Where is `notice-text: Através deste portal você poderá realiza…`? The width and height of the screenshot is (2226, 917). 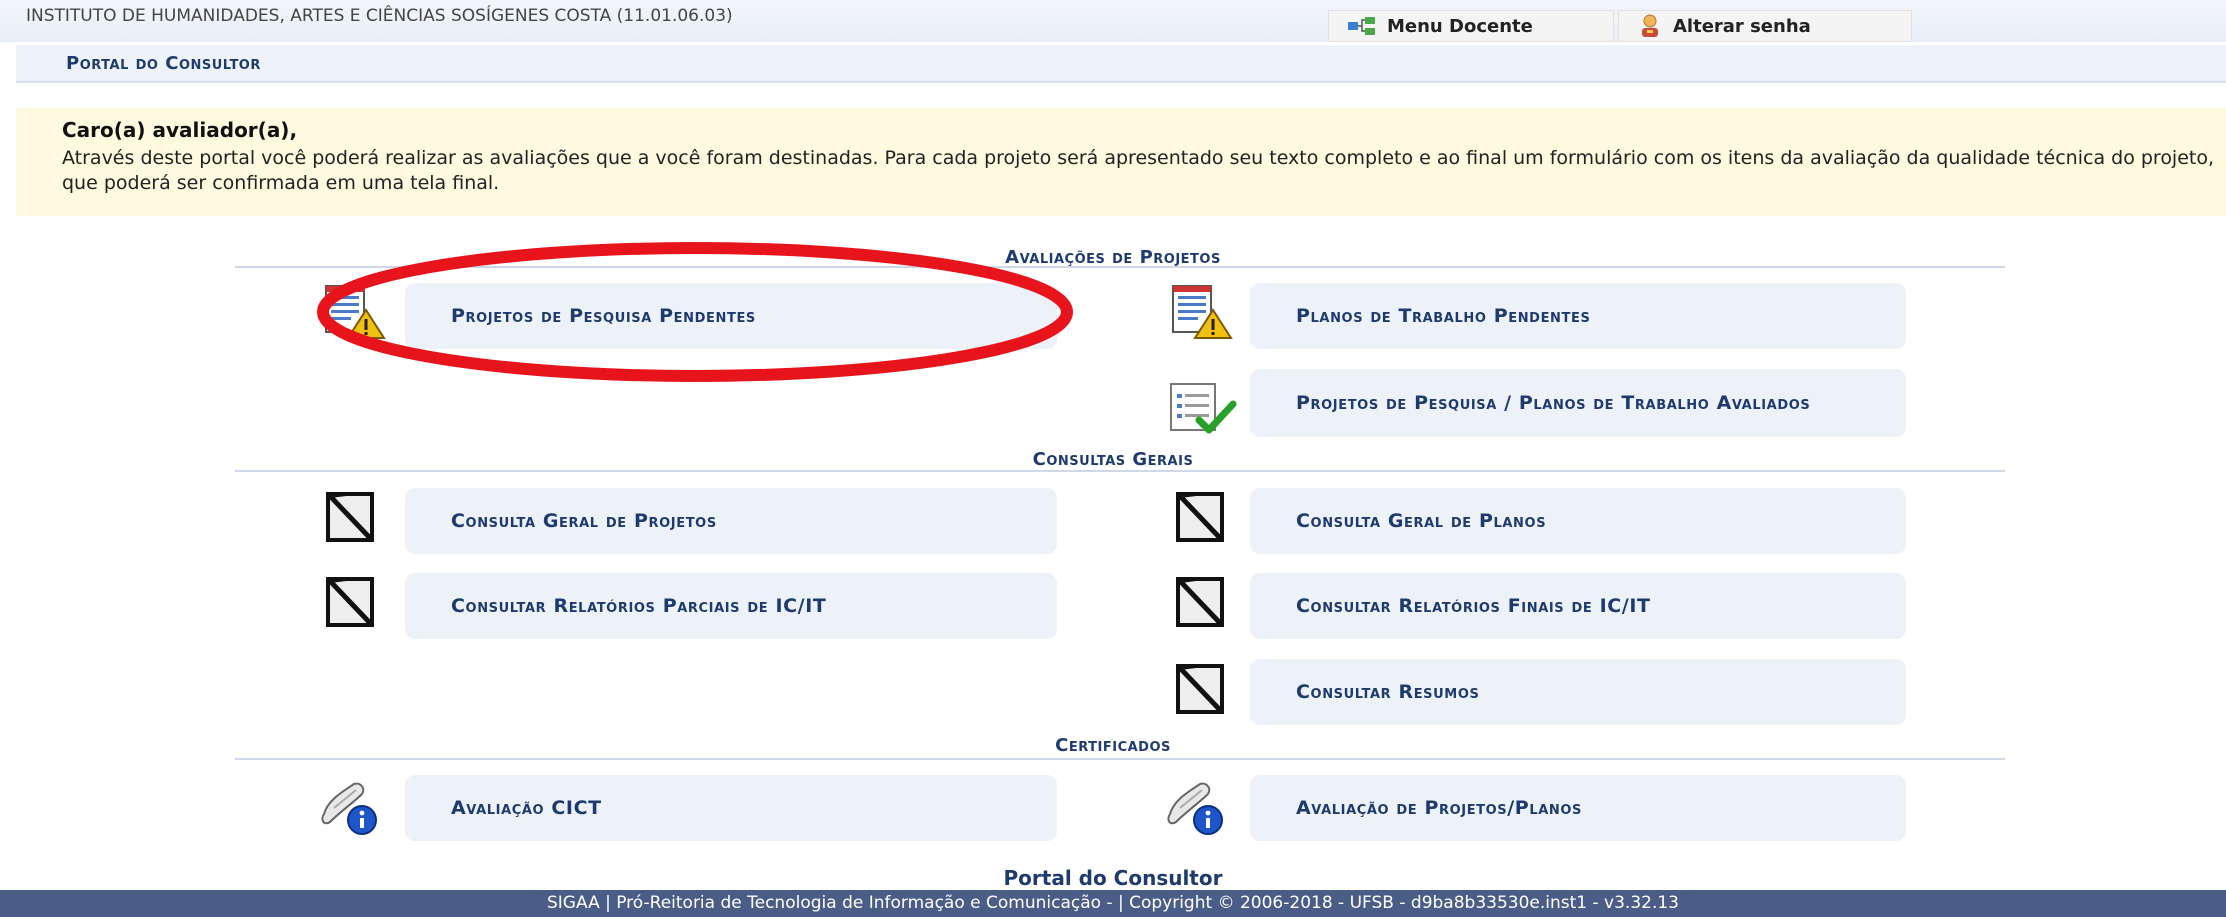 notice-text: Através deste portal você poderá realiza… is located at coordinates (1138, 170).